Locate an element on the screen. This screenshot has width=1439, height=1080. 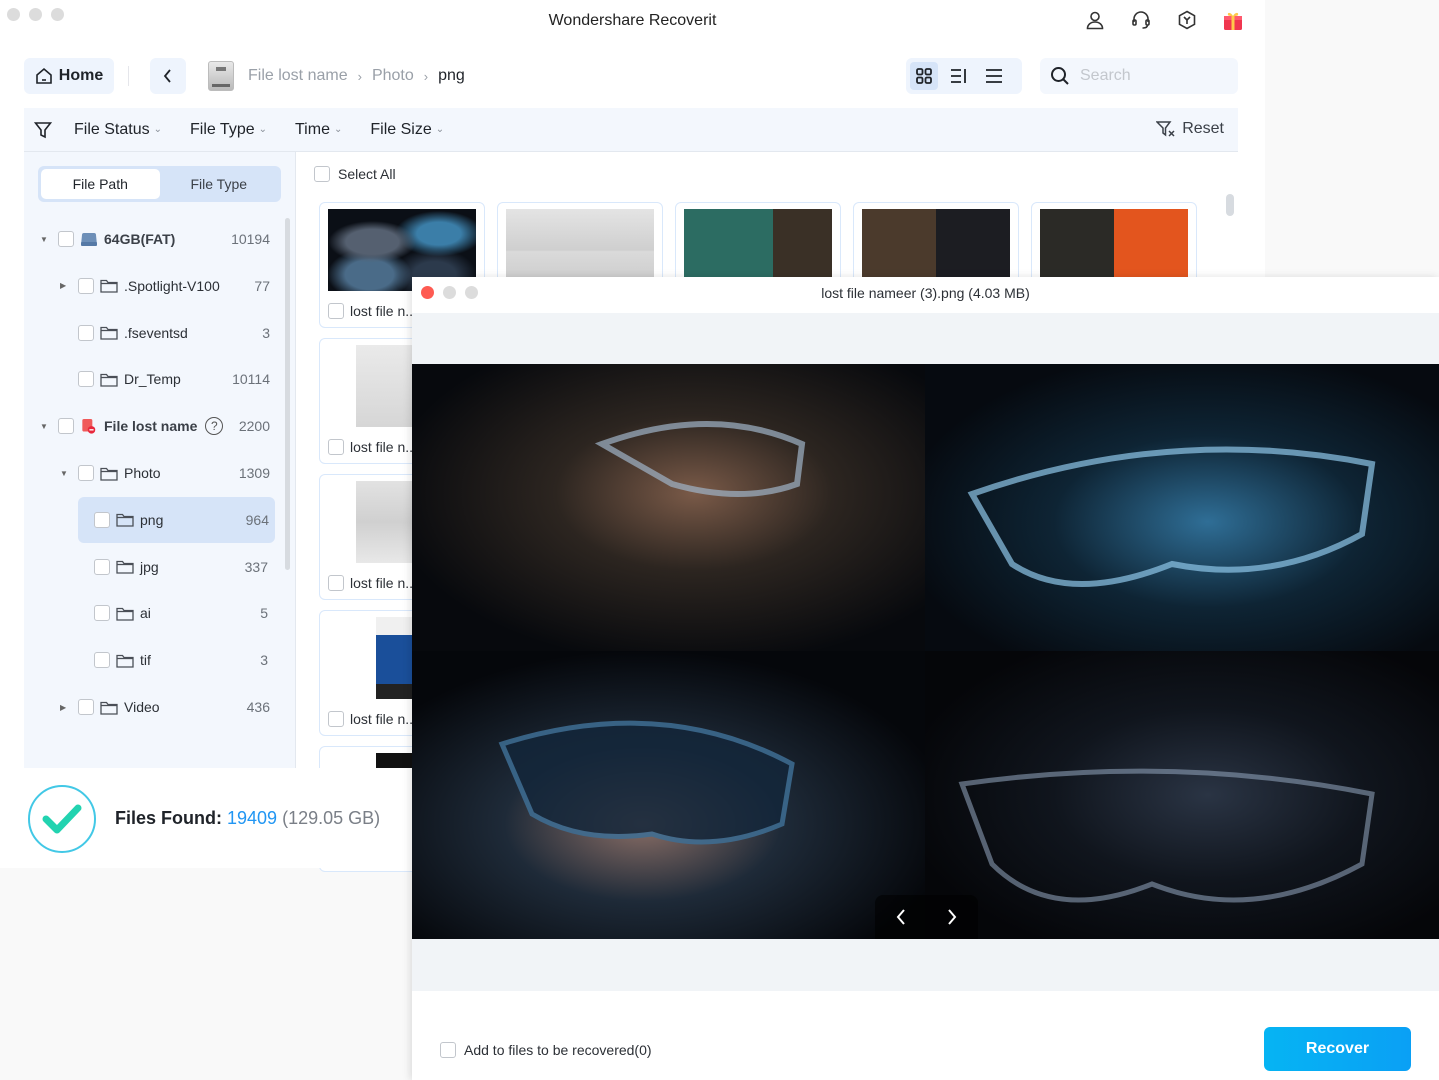
tree-item-label: Photo is located at coordinates (142, 473).